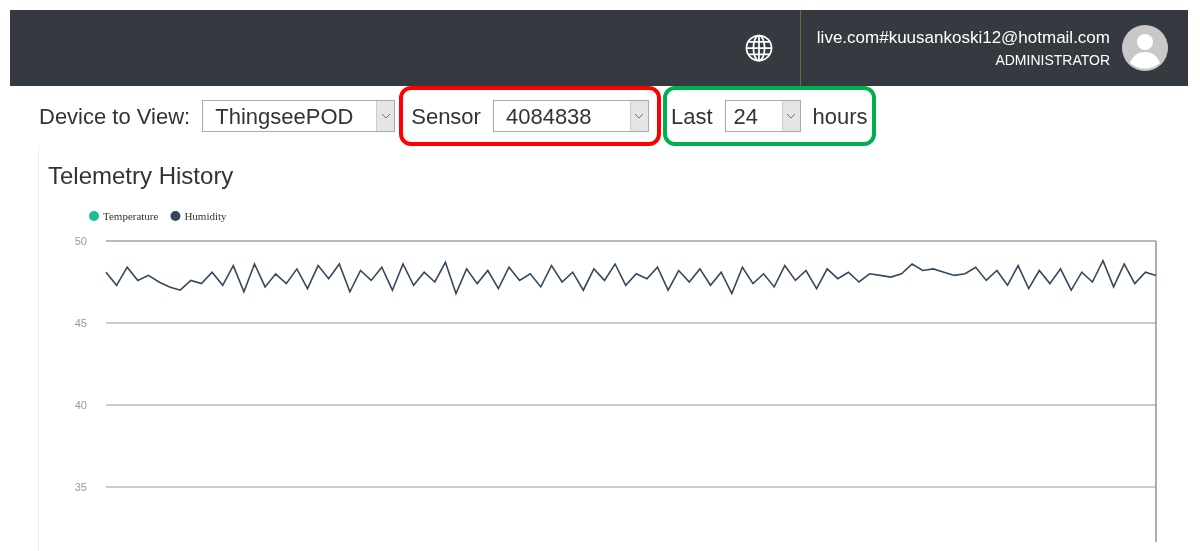  Describe the element at coordinates (840, 116) in the screenshot. I see `hours-label: hours` at that location.